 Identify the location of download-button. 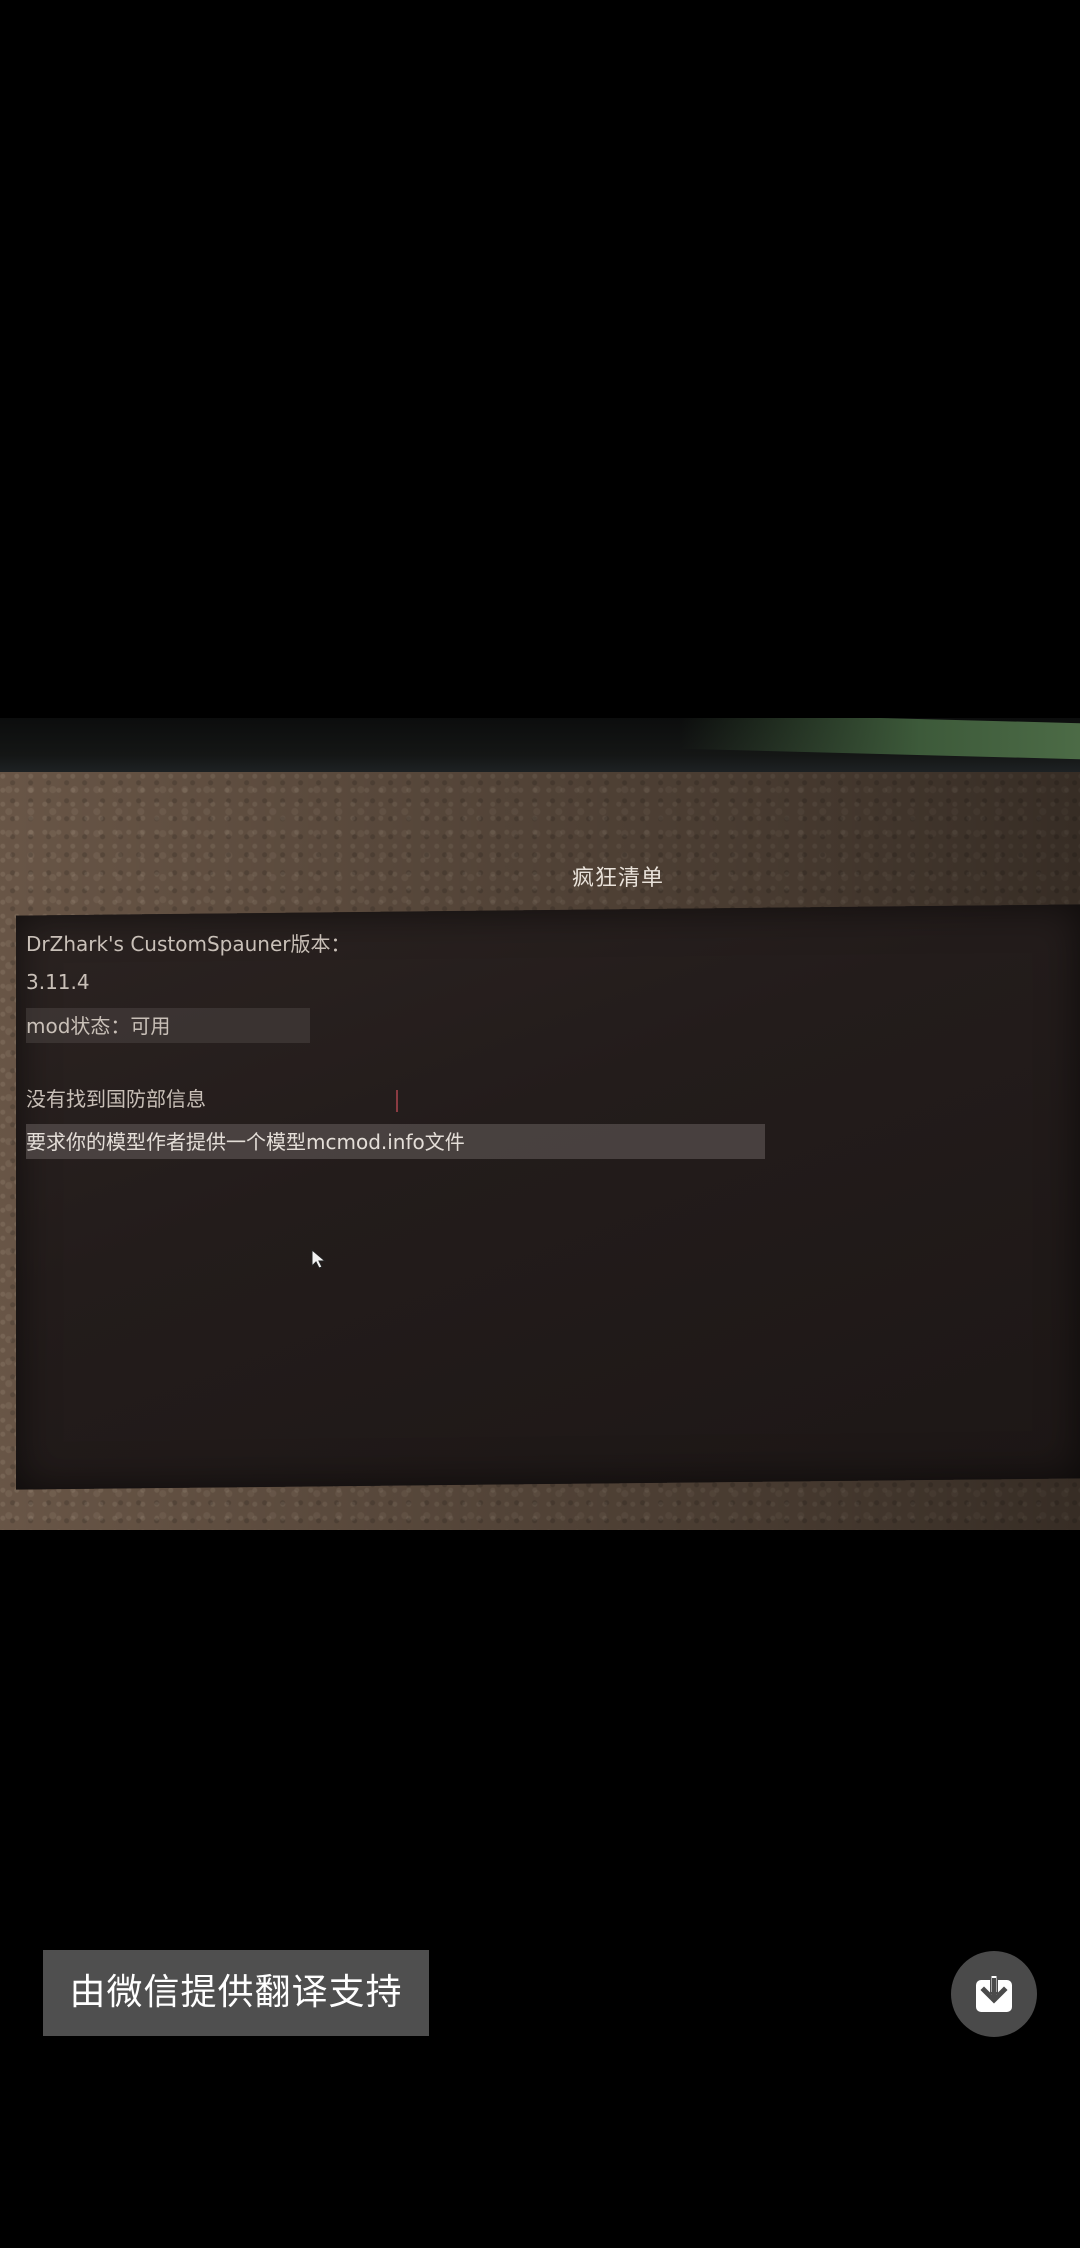
(994, 1994).